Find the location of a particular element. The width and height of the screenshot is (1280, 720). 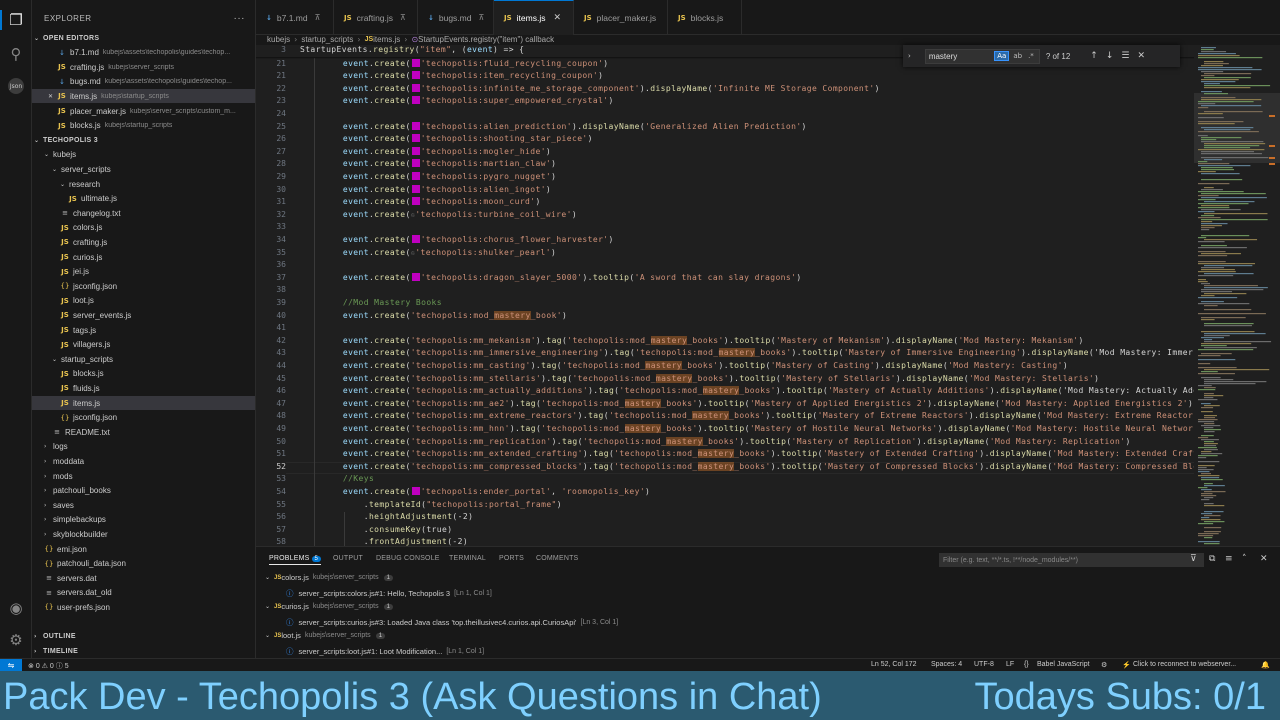

account-icon: ◉ is located at coordinates (16, 608).